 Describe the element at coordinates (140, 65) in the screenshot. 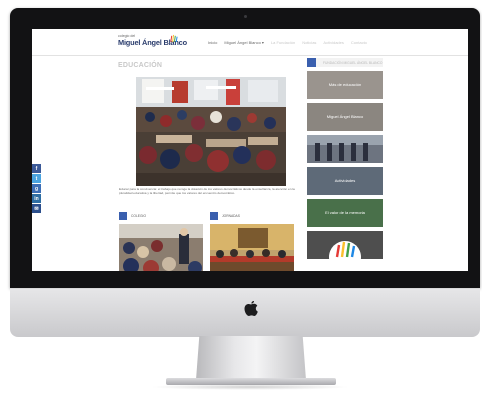

I see `page-title: EDUCACIÓN` at that location.